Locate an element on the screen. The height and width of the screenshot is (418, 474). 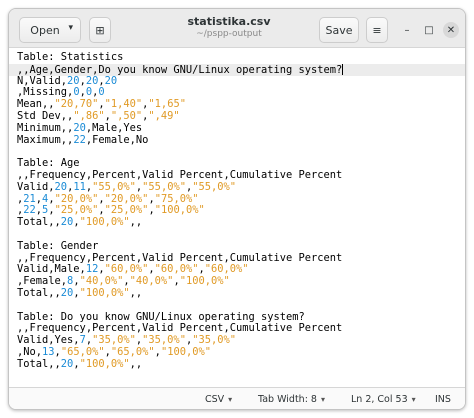
new-tab-icon: ⊞ is located at coordinates (100, 30).